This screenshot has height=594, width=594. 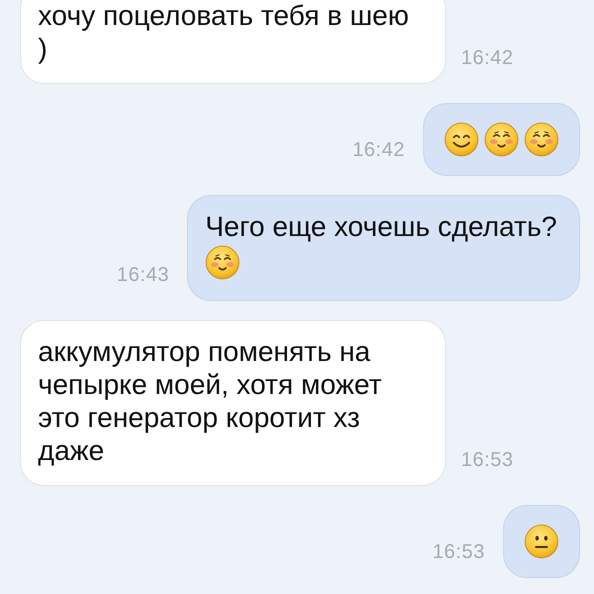 I want to click on neutral-face-icon, so click(x=541, y=541).